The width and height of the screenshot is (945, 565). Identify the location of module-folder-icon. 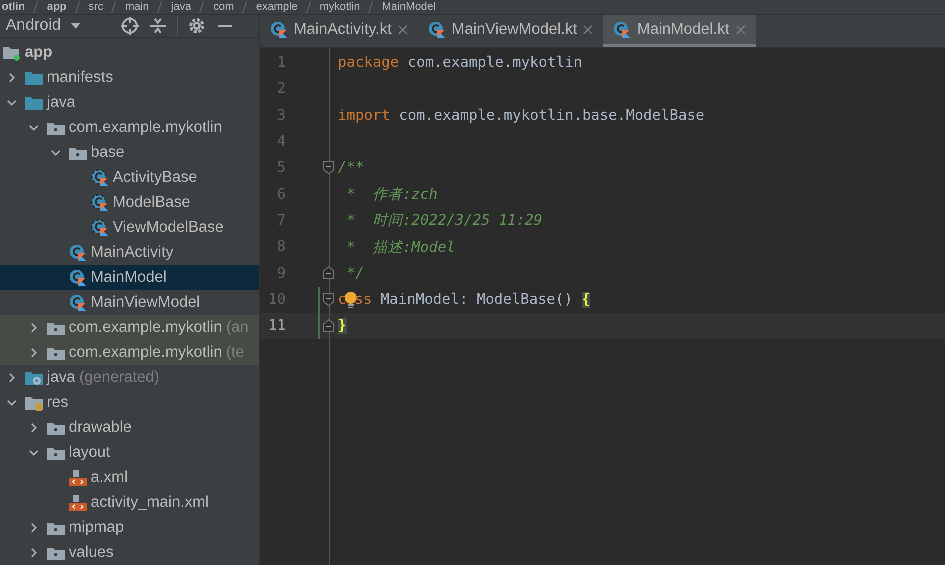
(12, 52).